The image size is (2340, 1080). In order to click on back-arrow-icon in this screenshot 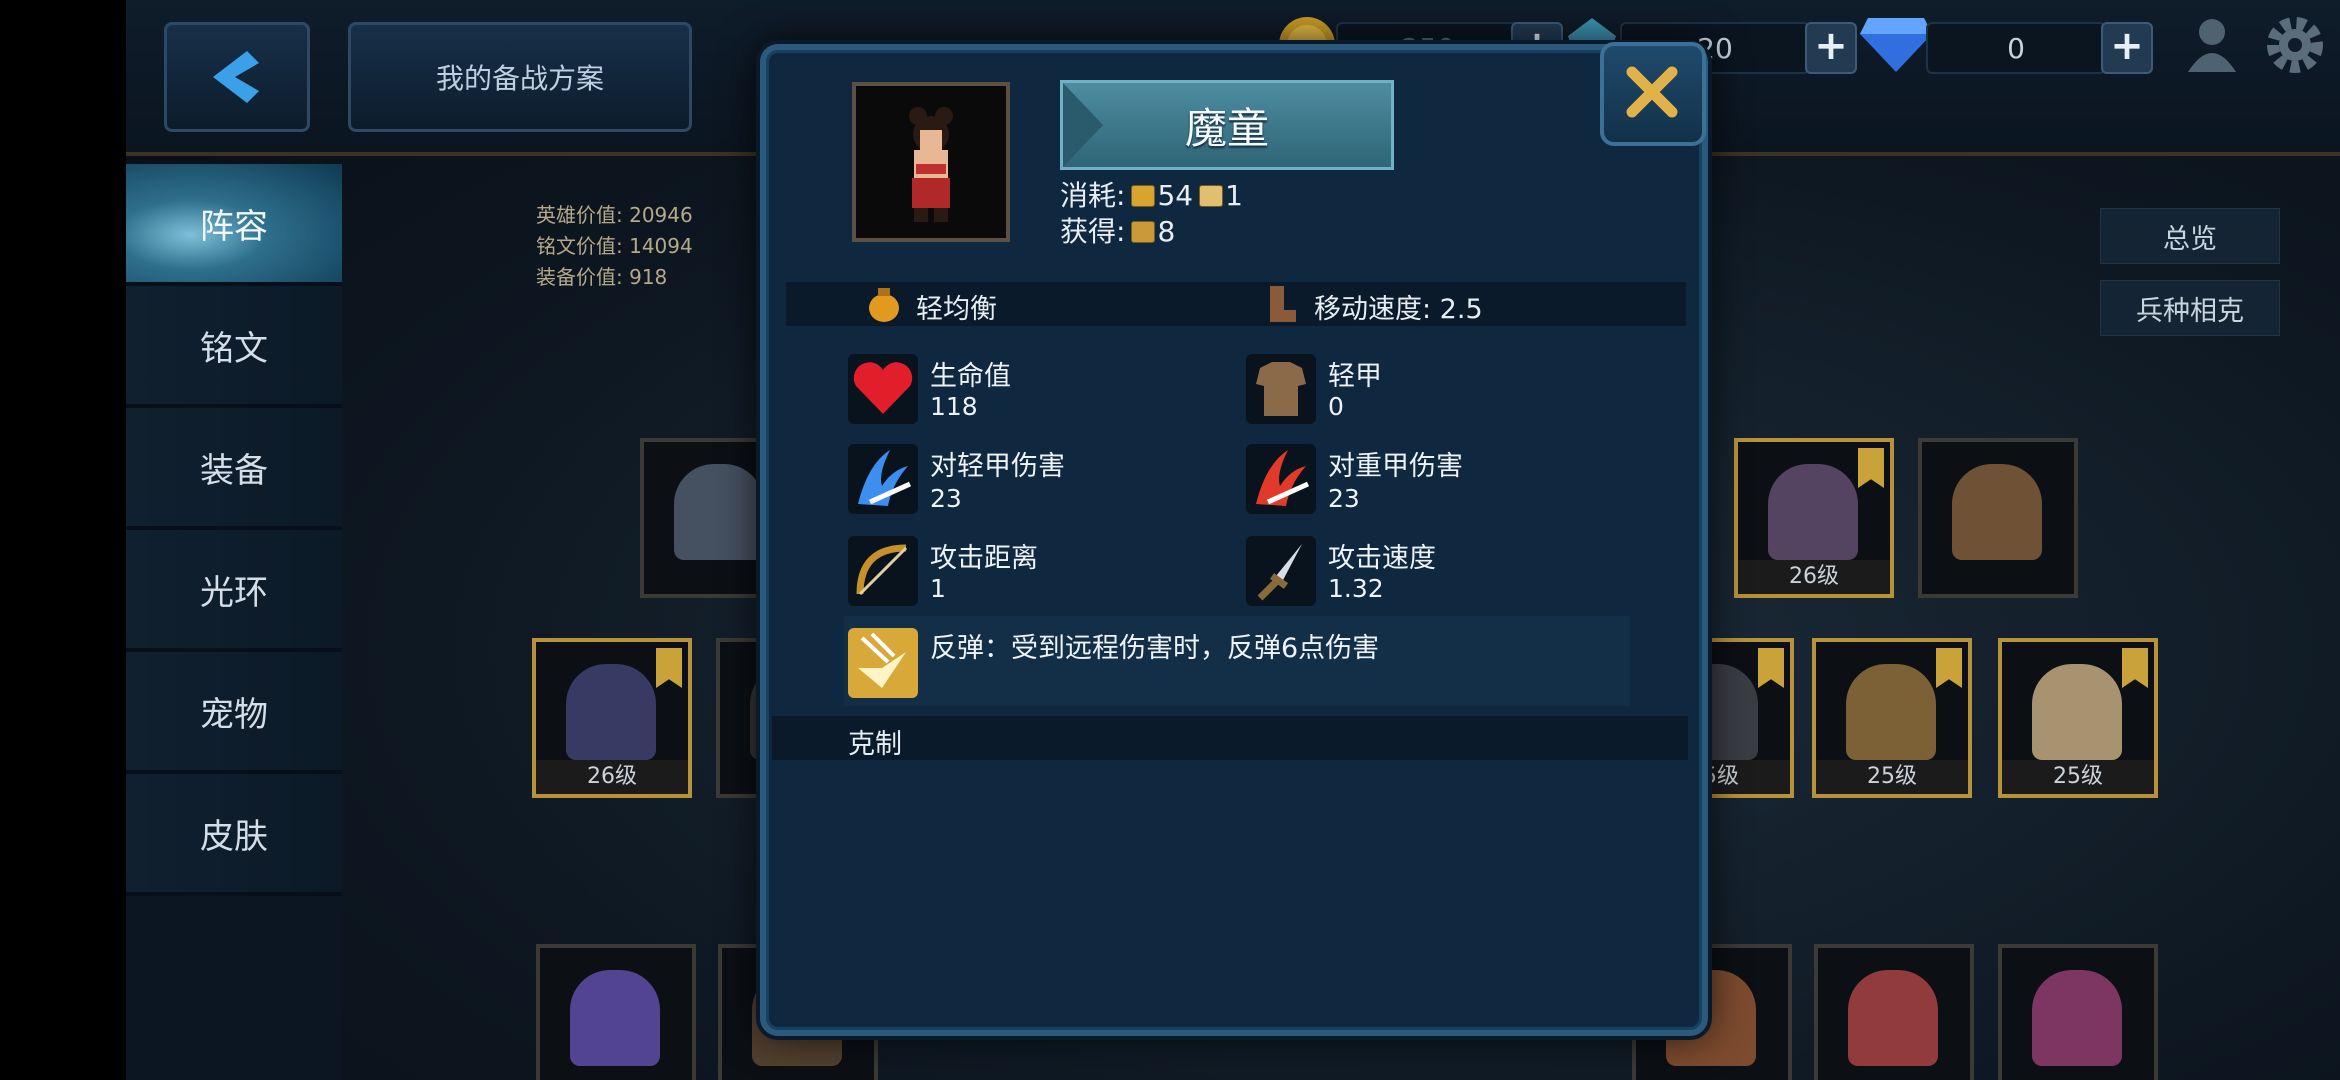, I will do `click(236, 77)`.